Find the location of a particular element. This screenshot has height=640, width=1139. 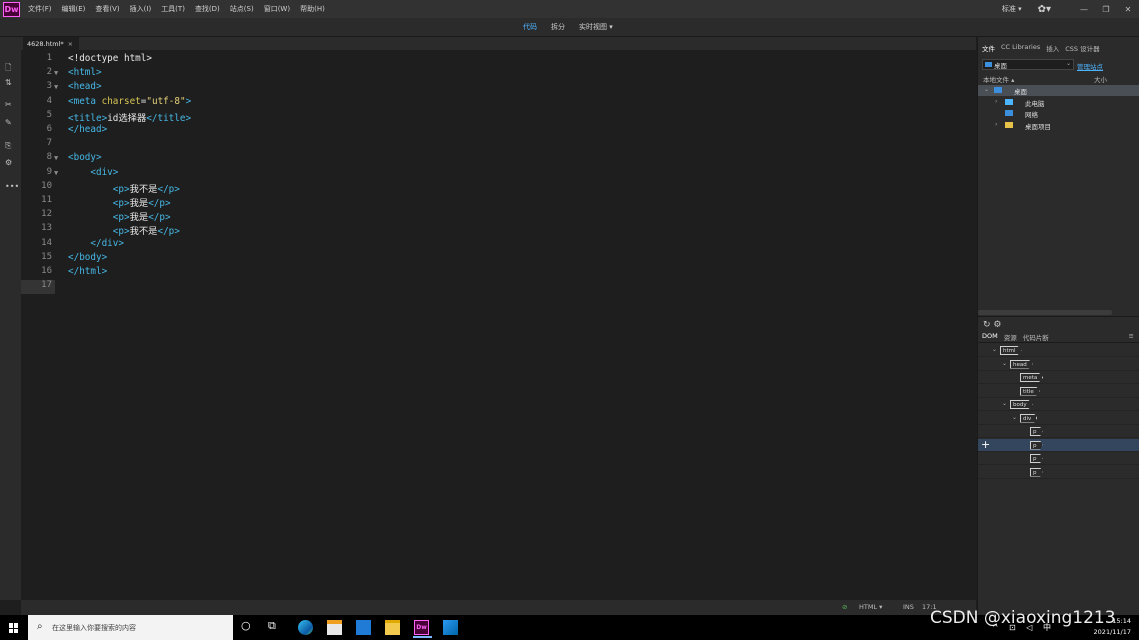

file-tree-item: › 桌面项目 is located at coordinates (1058, 125).